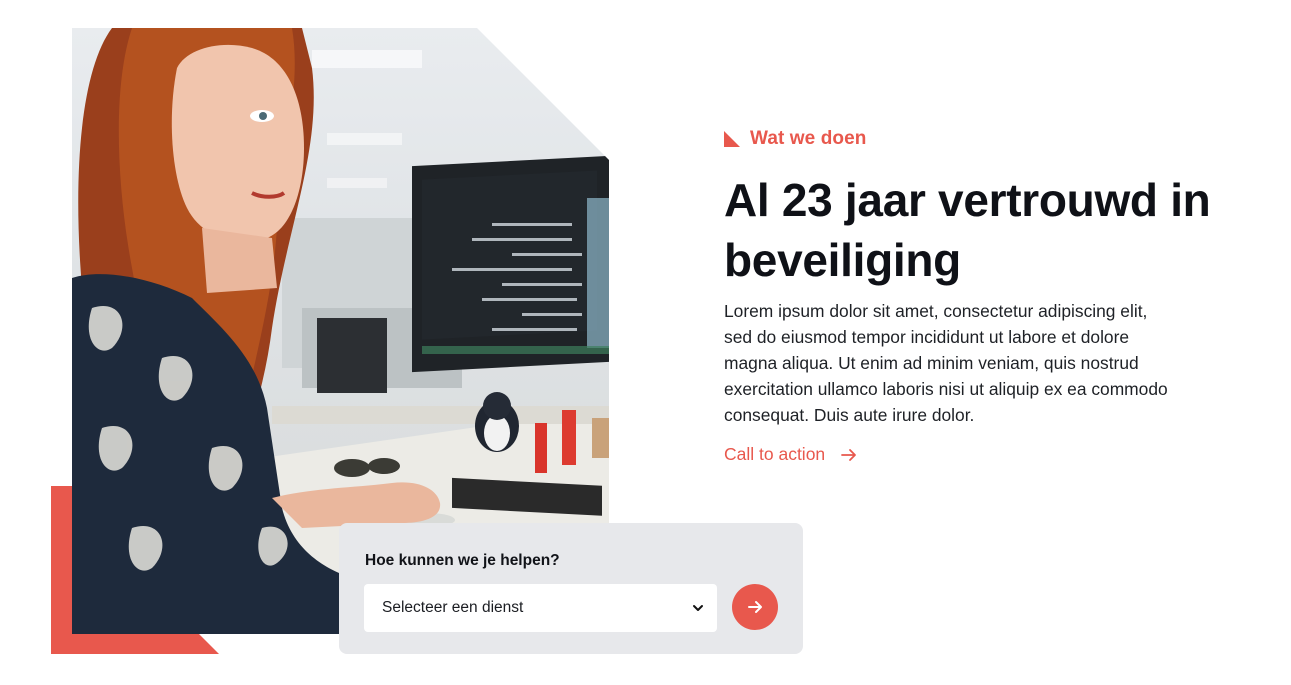  Describe the element at coordinates (808, 138) in the screenshot. I see `eyebrow-label: Wat we doen` at that location.